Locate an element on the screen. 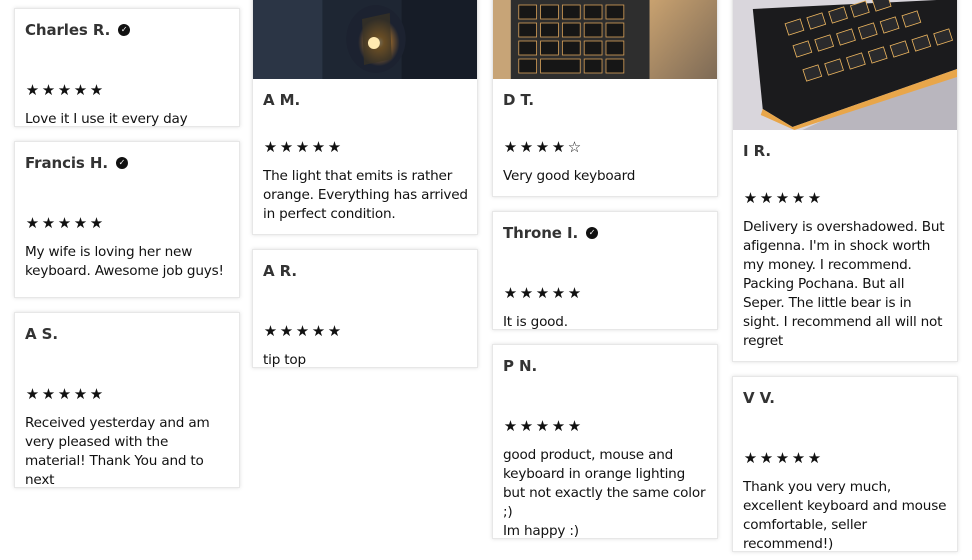 The height and width of the screenshot is (560, 972). review-card: D T. ★ ★ ★ ★ ☆ Very good keyboard is located at coordinates (605, 98).